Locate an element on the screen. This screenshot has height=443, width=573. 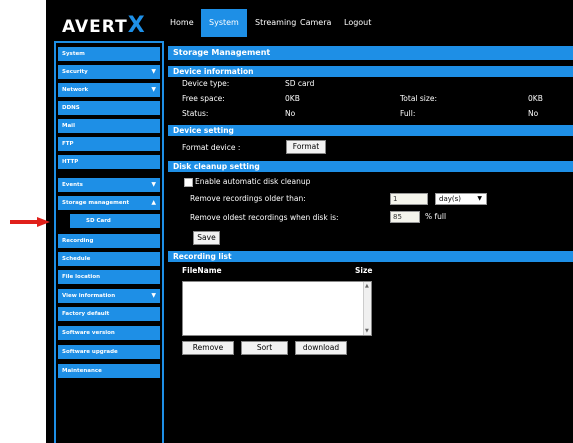
page-title: Storage Management is located at coordinates (370, 53).